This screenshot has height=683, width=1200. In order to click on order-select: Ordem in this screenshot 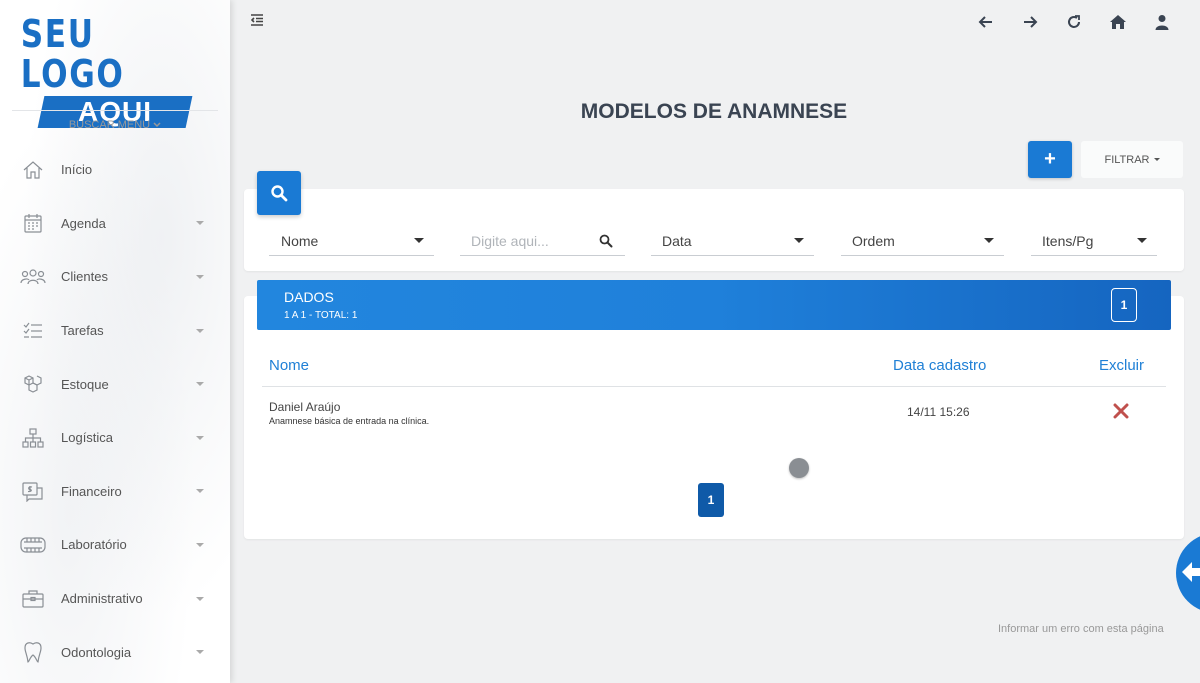, I will do `click(922, 241)`.